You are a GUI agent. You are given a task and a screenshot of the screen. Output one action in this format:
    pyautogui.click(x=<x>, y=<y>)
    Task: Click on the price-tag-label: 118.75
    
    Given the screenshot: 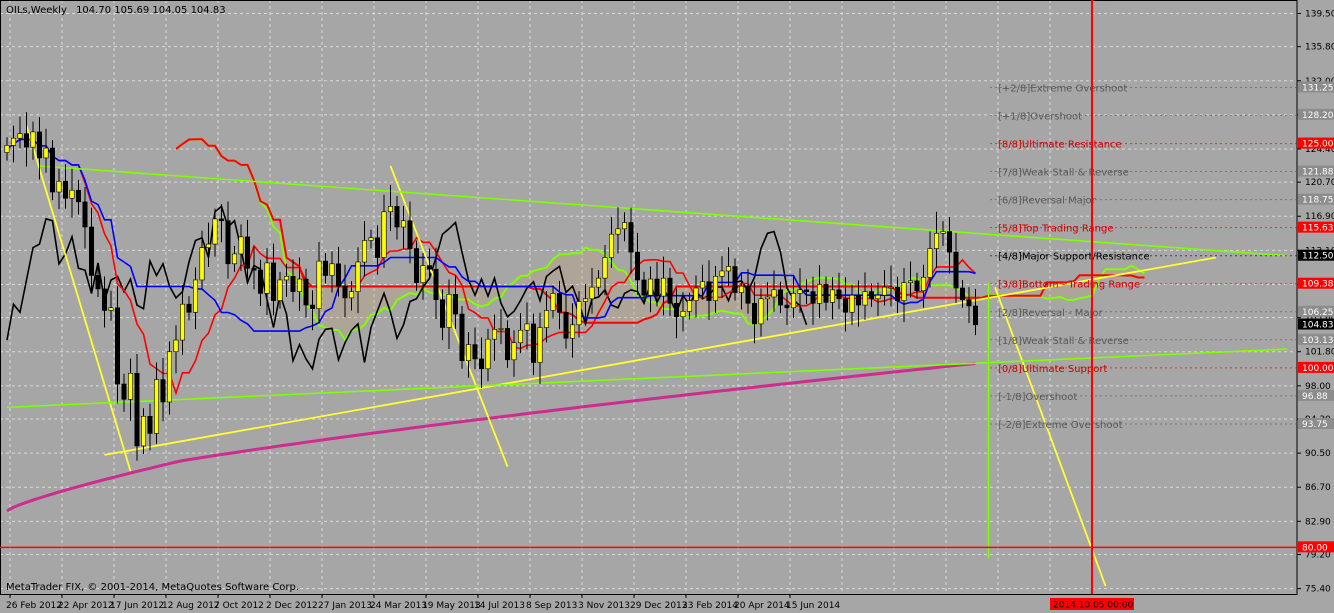 What is the action you would take?
    pyautogui.click(x=1318, y=201)
    